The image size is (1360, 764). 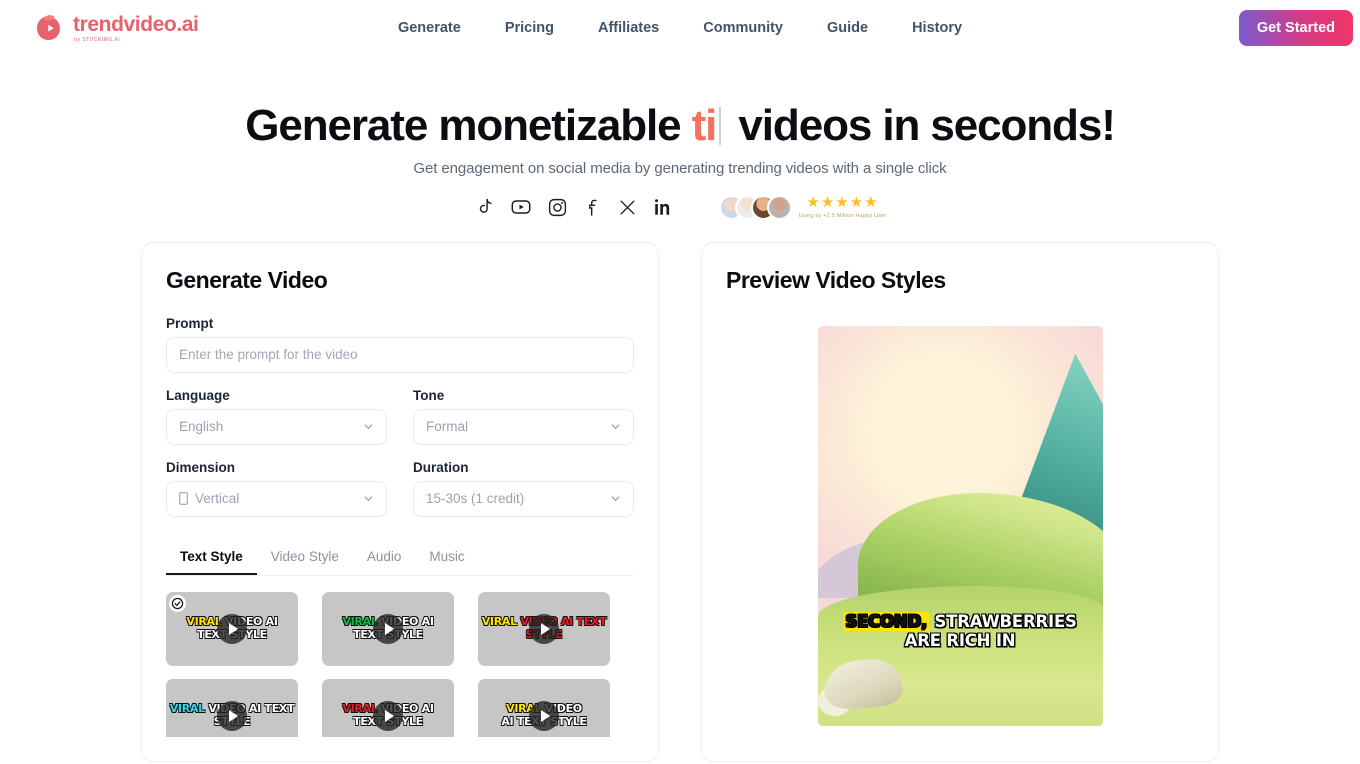 I want to click on caption-highlight: SECOND,, so click(x=886, y=621).